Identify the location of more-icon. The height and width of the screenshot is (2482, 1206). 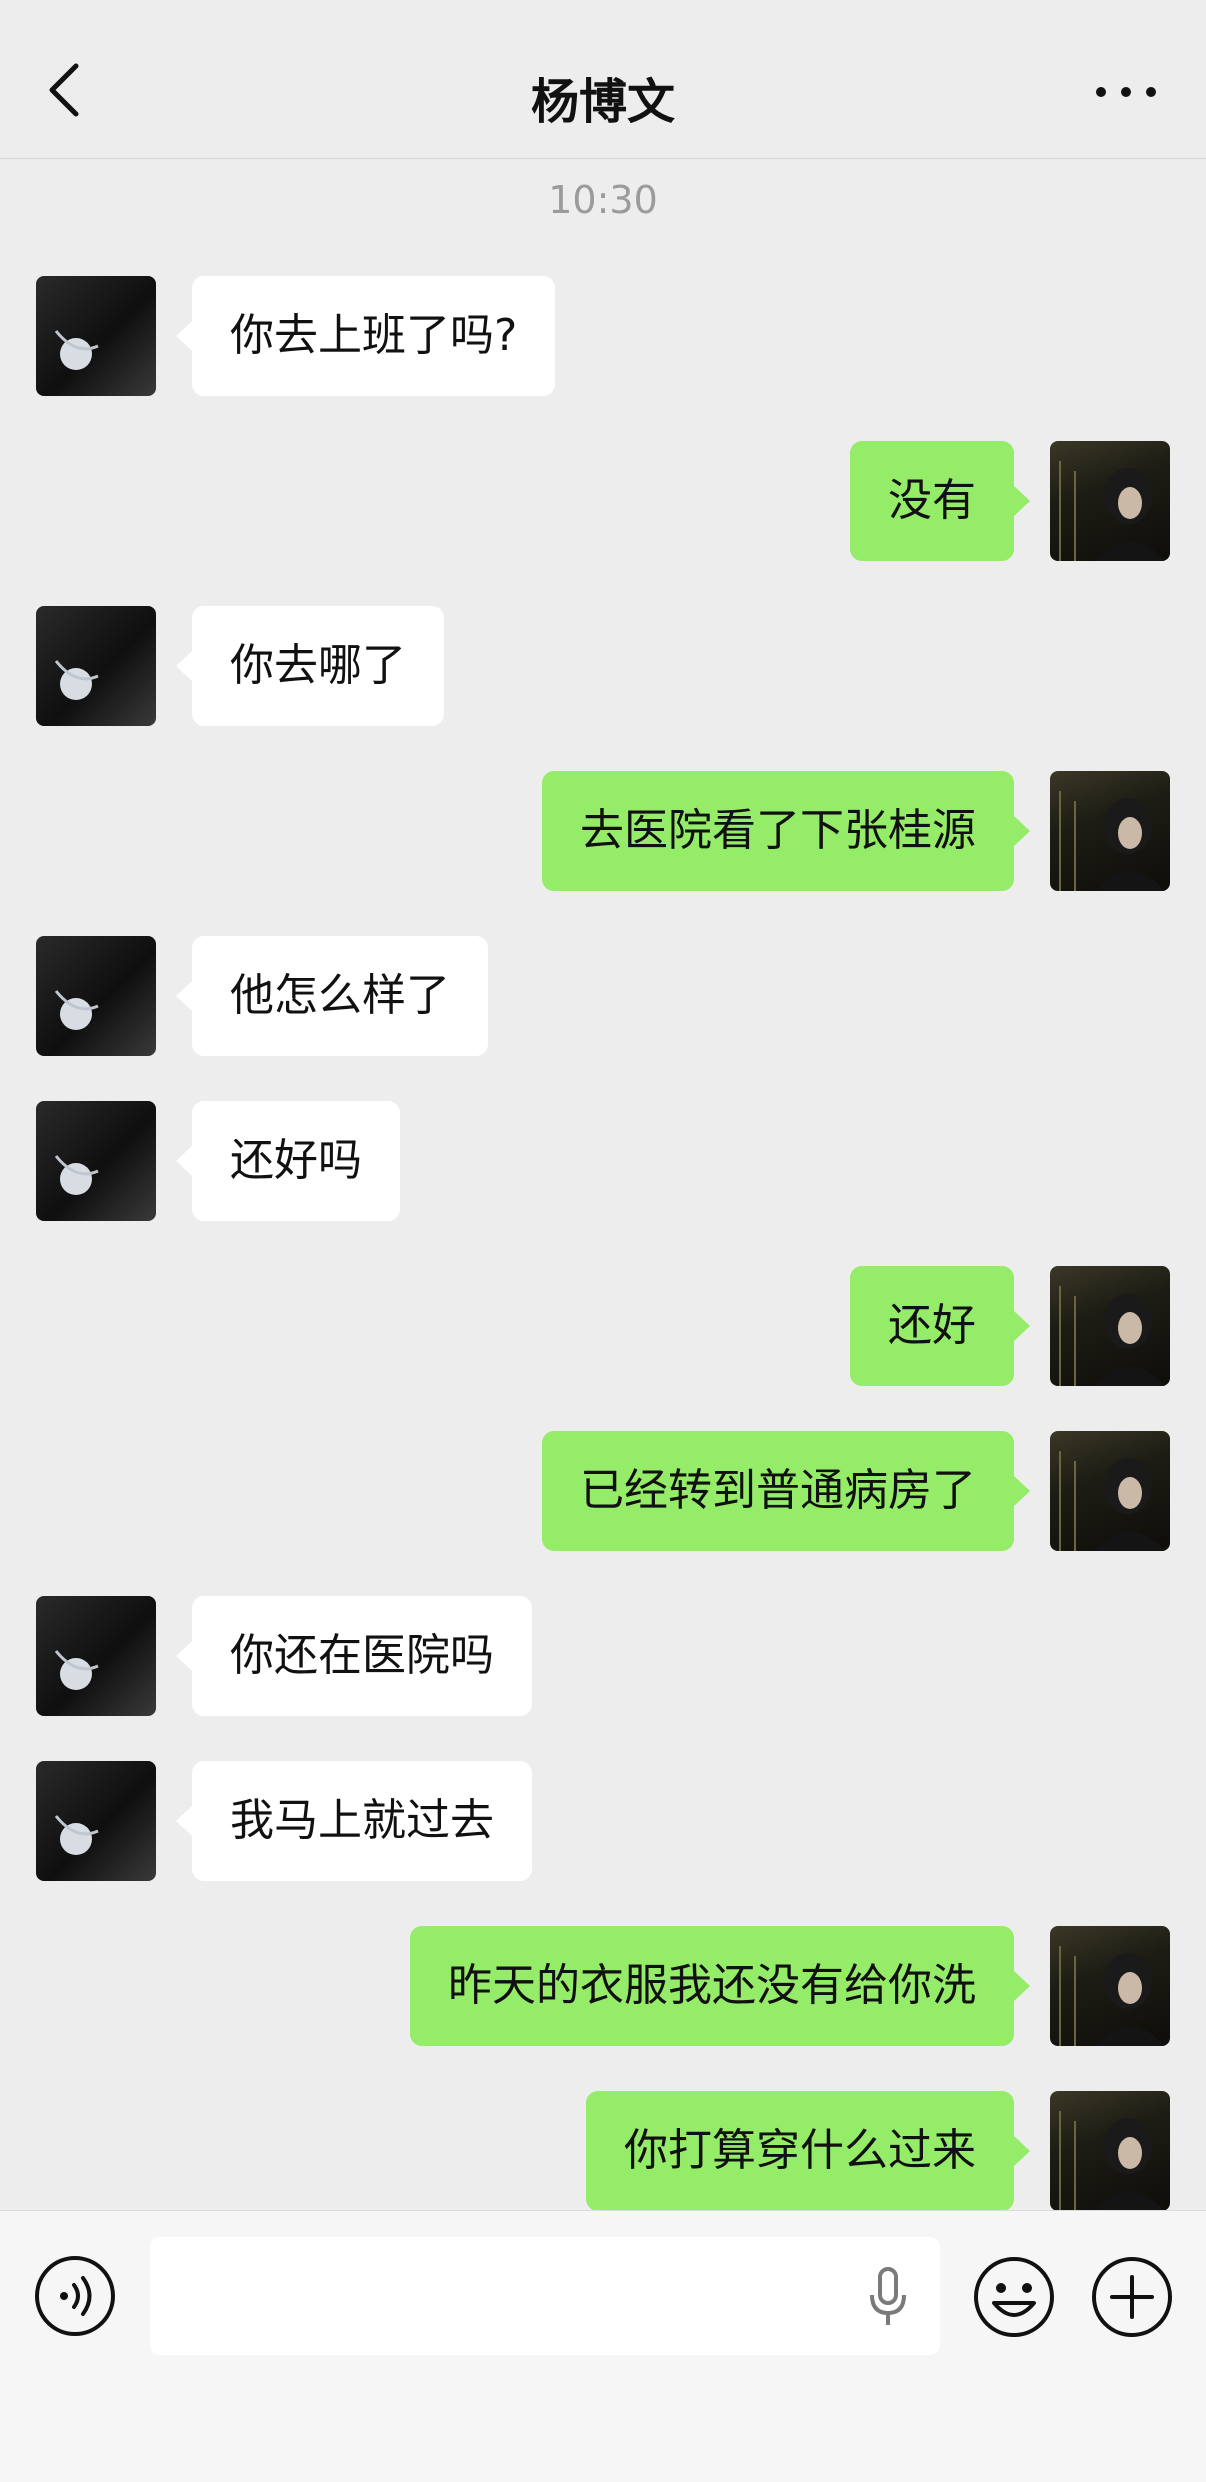
(1126, 92).